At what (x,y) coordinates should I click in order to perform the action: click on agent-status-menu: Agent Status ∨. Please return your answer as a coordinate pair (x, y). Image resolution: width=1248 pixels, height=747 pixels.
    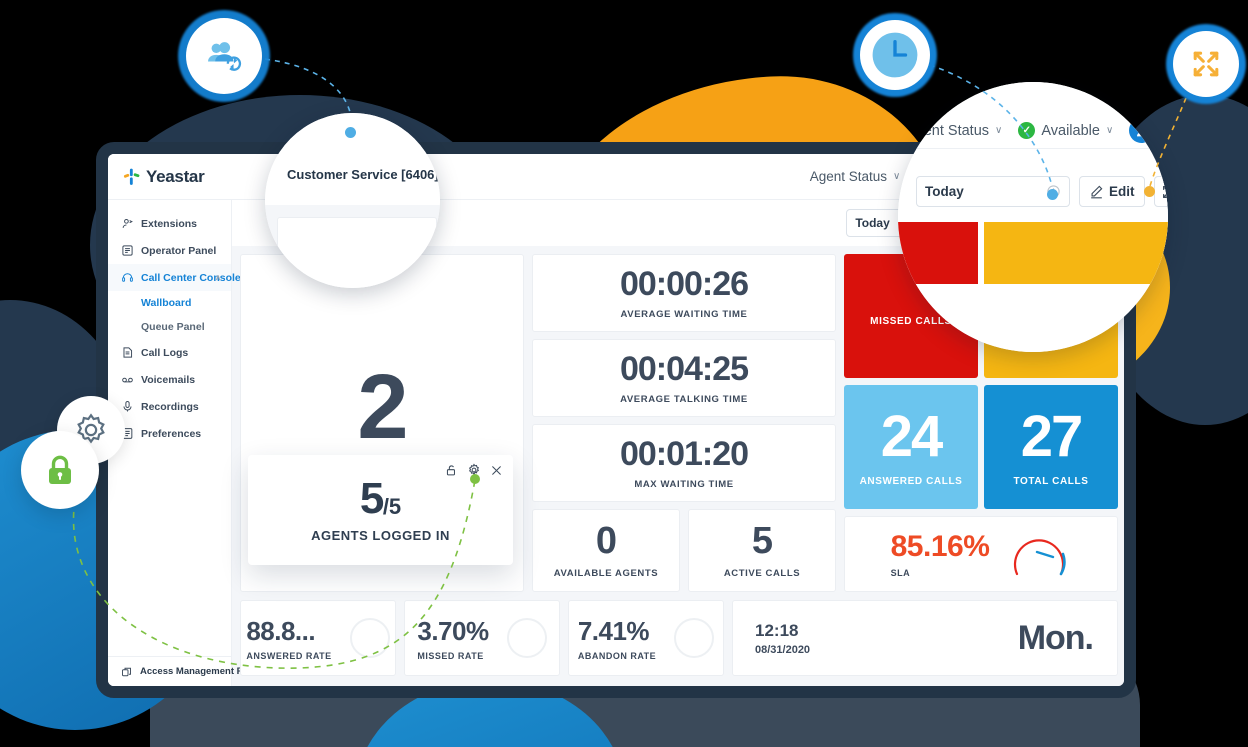
    Looking at the image, I should click on (855, 176).